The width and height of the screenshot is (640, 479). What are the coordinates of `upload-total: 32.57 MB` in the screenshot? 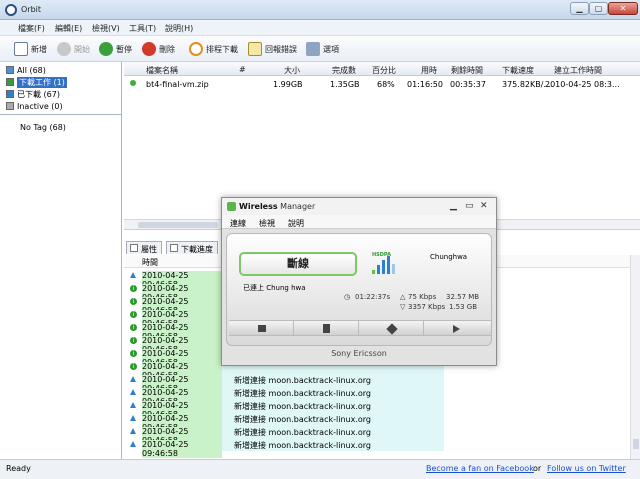 It's located at (463, 297).